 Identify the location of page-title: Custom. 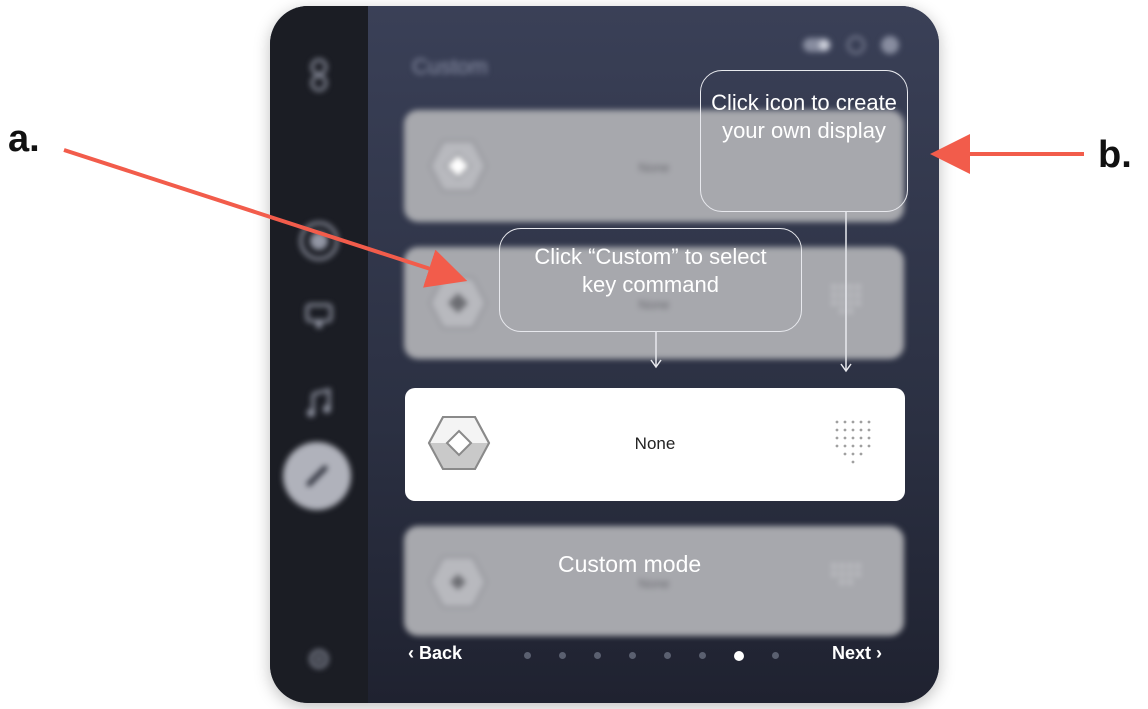
(450, 66).